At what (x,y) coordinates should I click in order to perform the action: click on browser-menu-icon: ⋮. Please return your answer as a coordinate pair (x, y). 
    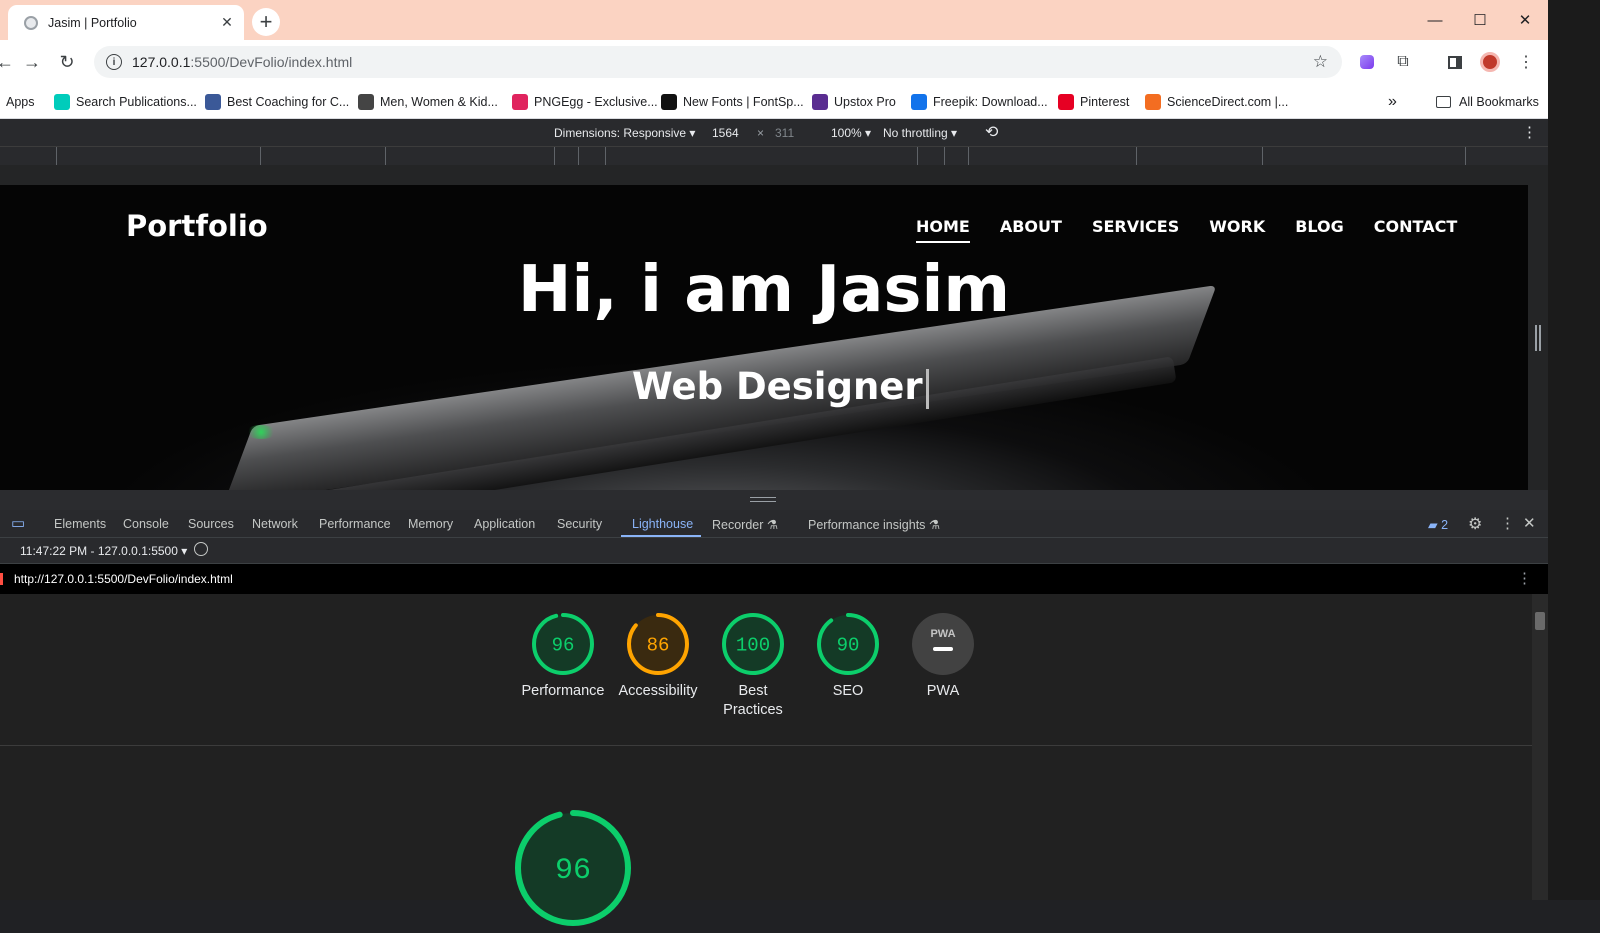
    Looking at the image, I should click on (1526, 62).